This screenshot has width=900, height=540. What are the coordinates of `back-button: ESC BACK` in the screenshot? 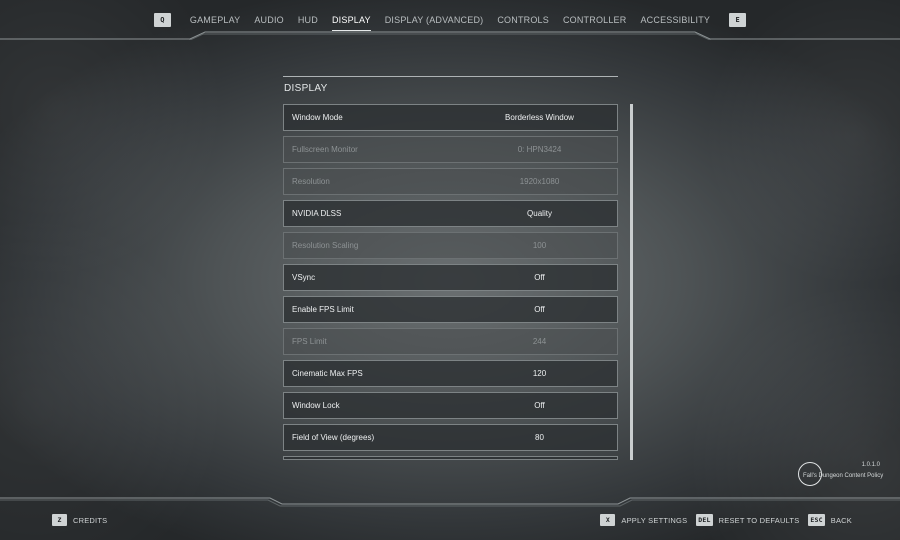 It's located at (830, 520).